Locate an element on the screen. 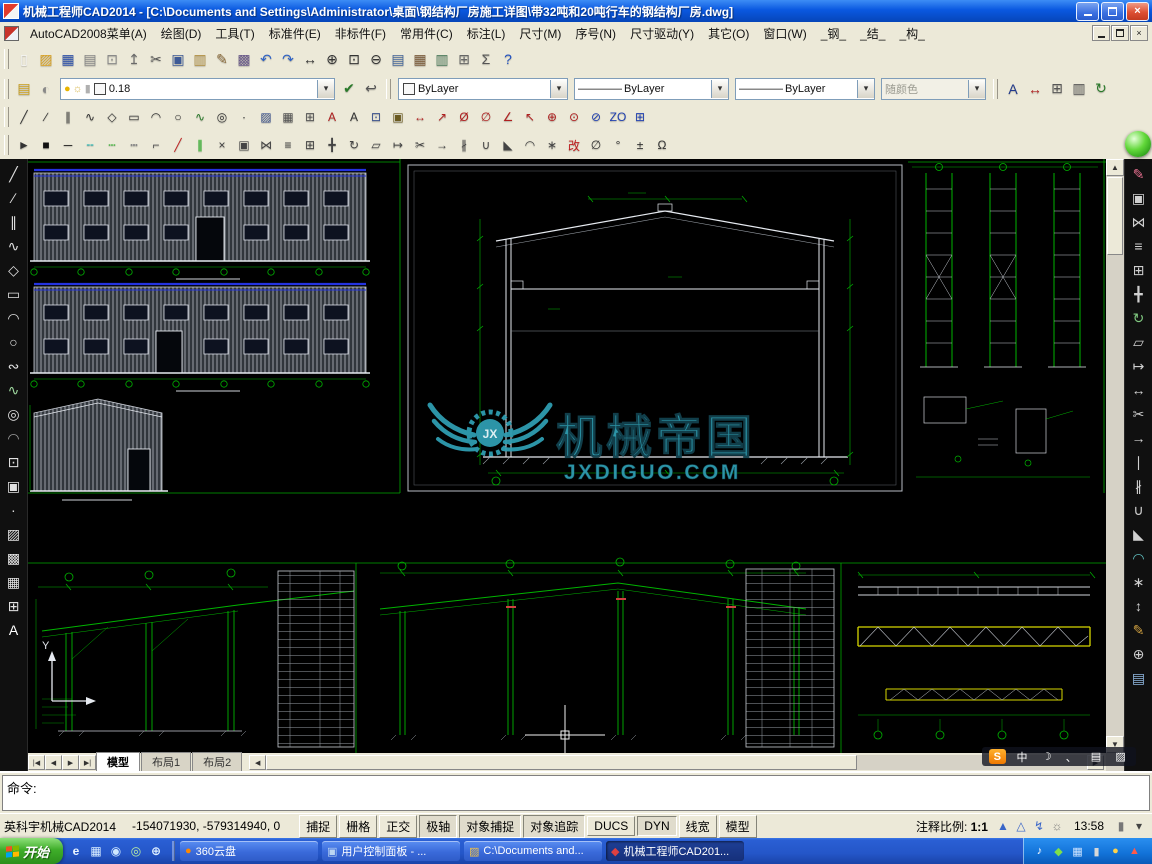 Image resolution: width=1152 pixels, height=864 pixels. tab-layout1: 布局1 is located at coordinates (166, 761).